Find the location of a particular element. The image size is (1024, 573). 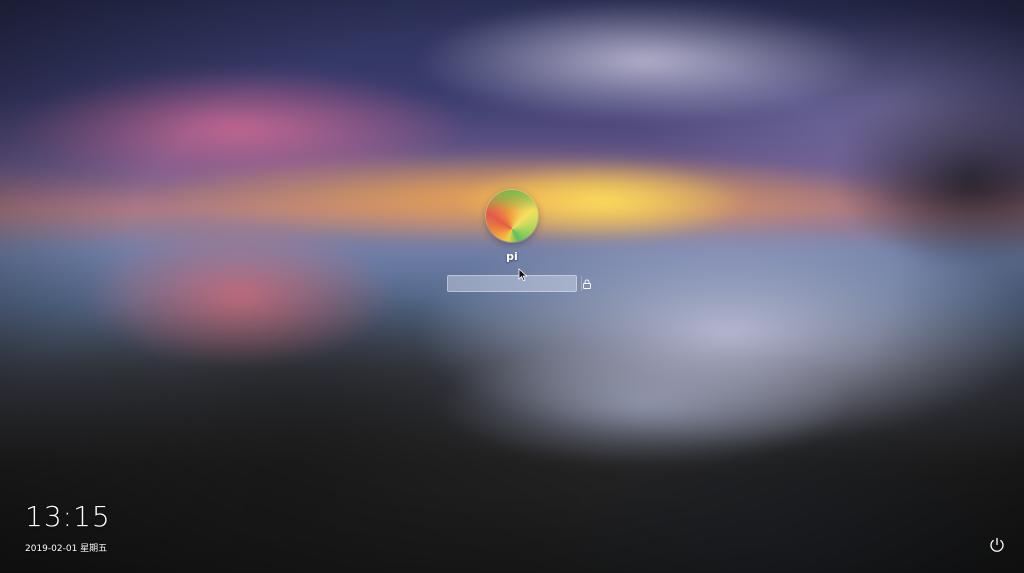

password-input is located at coordinates (514, 283).